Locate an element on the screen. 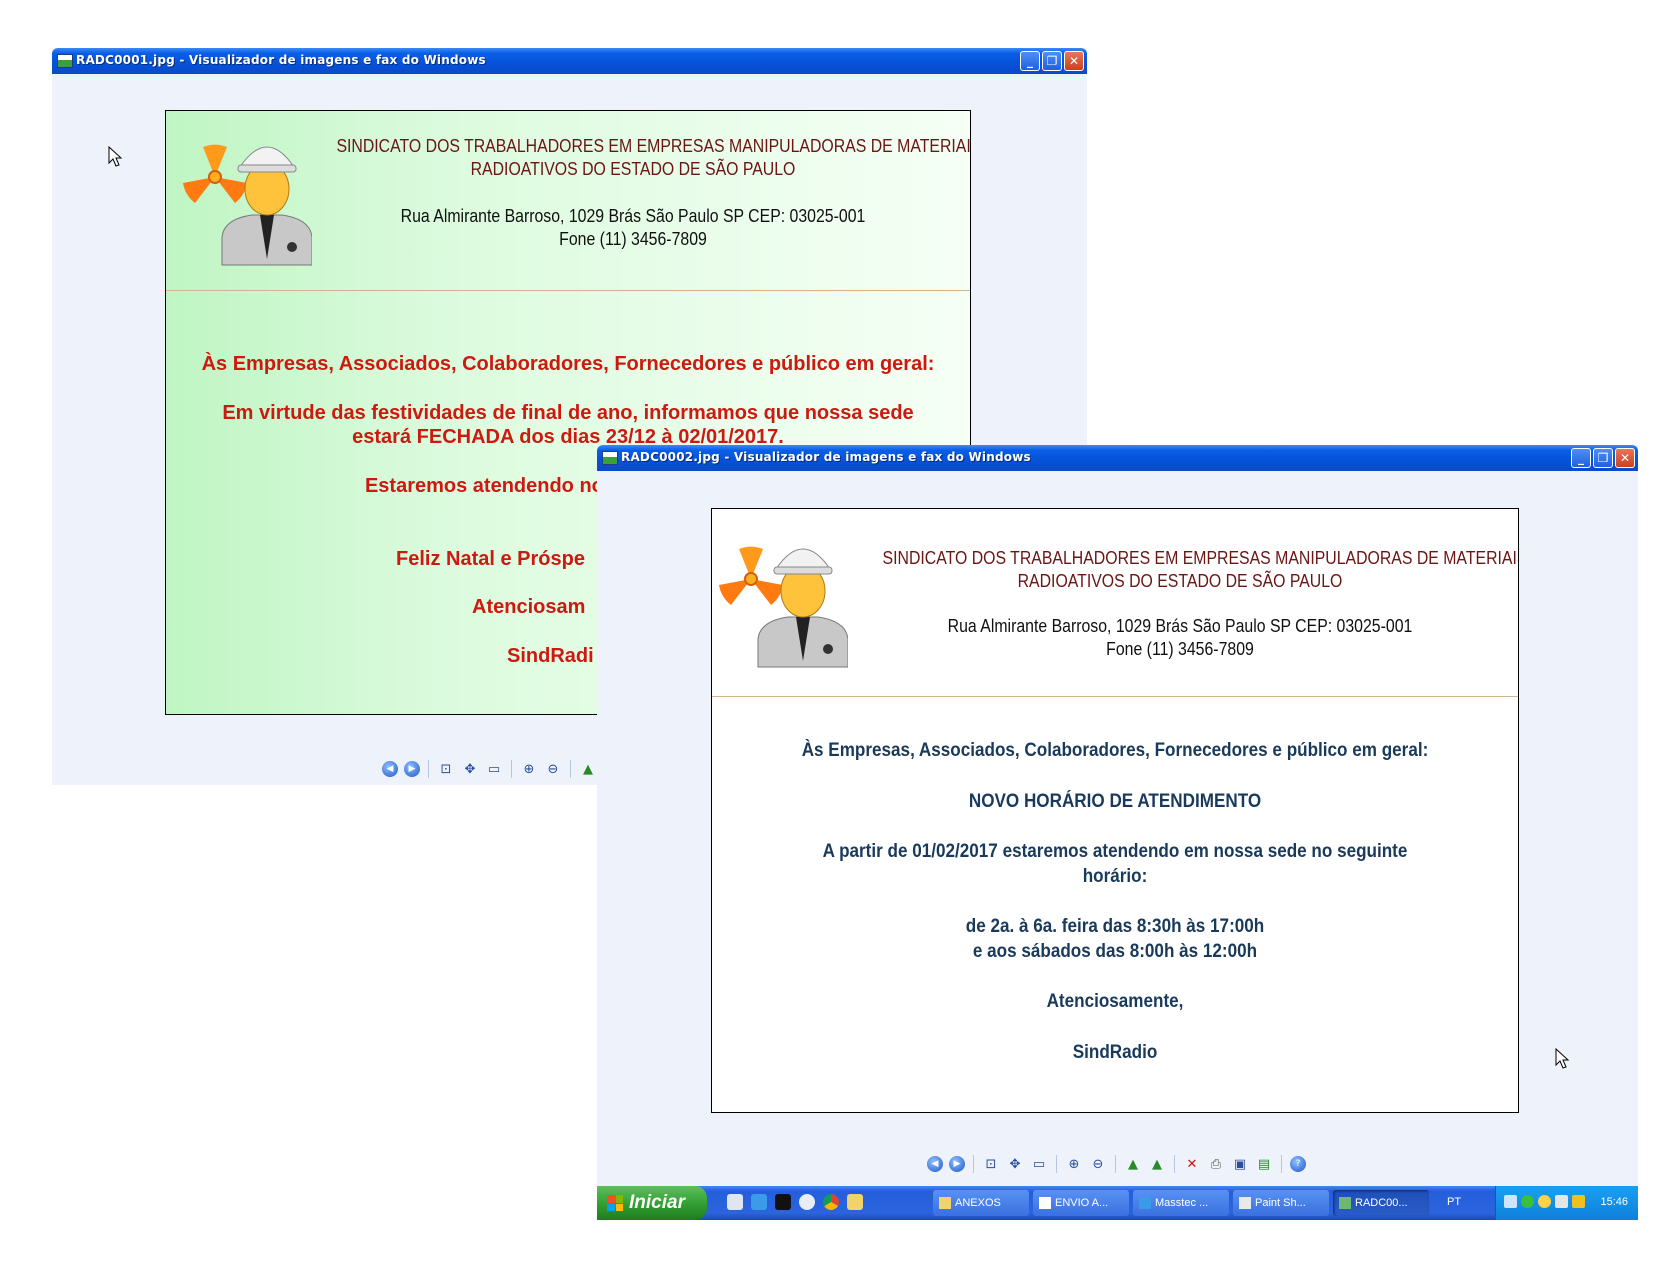 This screenshot has width=1676, height=1283. print-button: ⎙ is located at coordinates (1216, 1164).